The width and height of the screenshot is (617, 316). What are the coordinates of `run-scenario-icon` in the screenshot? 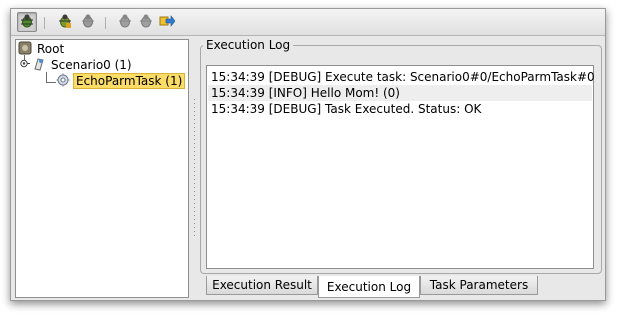 It's located at (27, 22).